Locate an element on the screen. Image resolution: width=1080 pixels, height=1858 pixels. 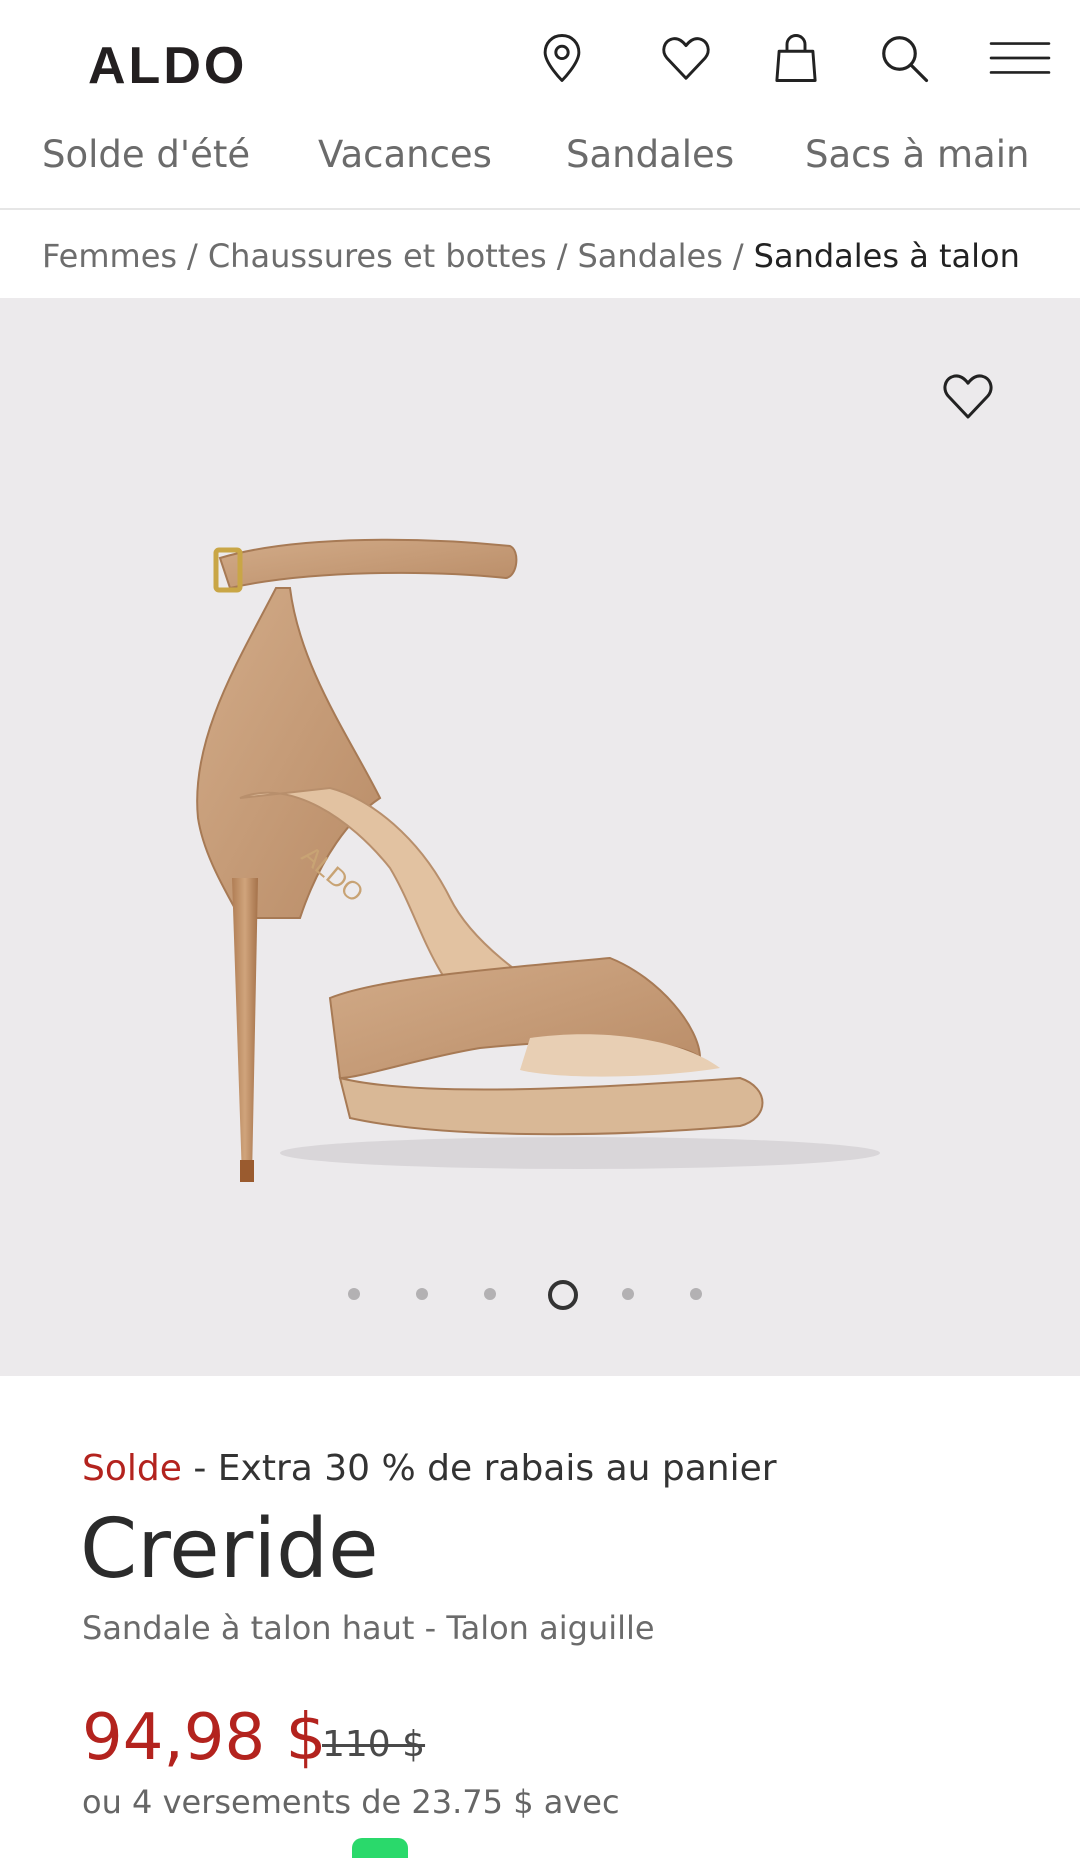
favorite-heart-icon is located at coordinates (970, 398).